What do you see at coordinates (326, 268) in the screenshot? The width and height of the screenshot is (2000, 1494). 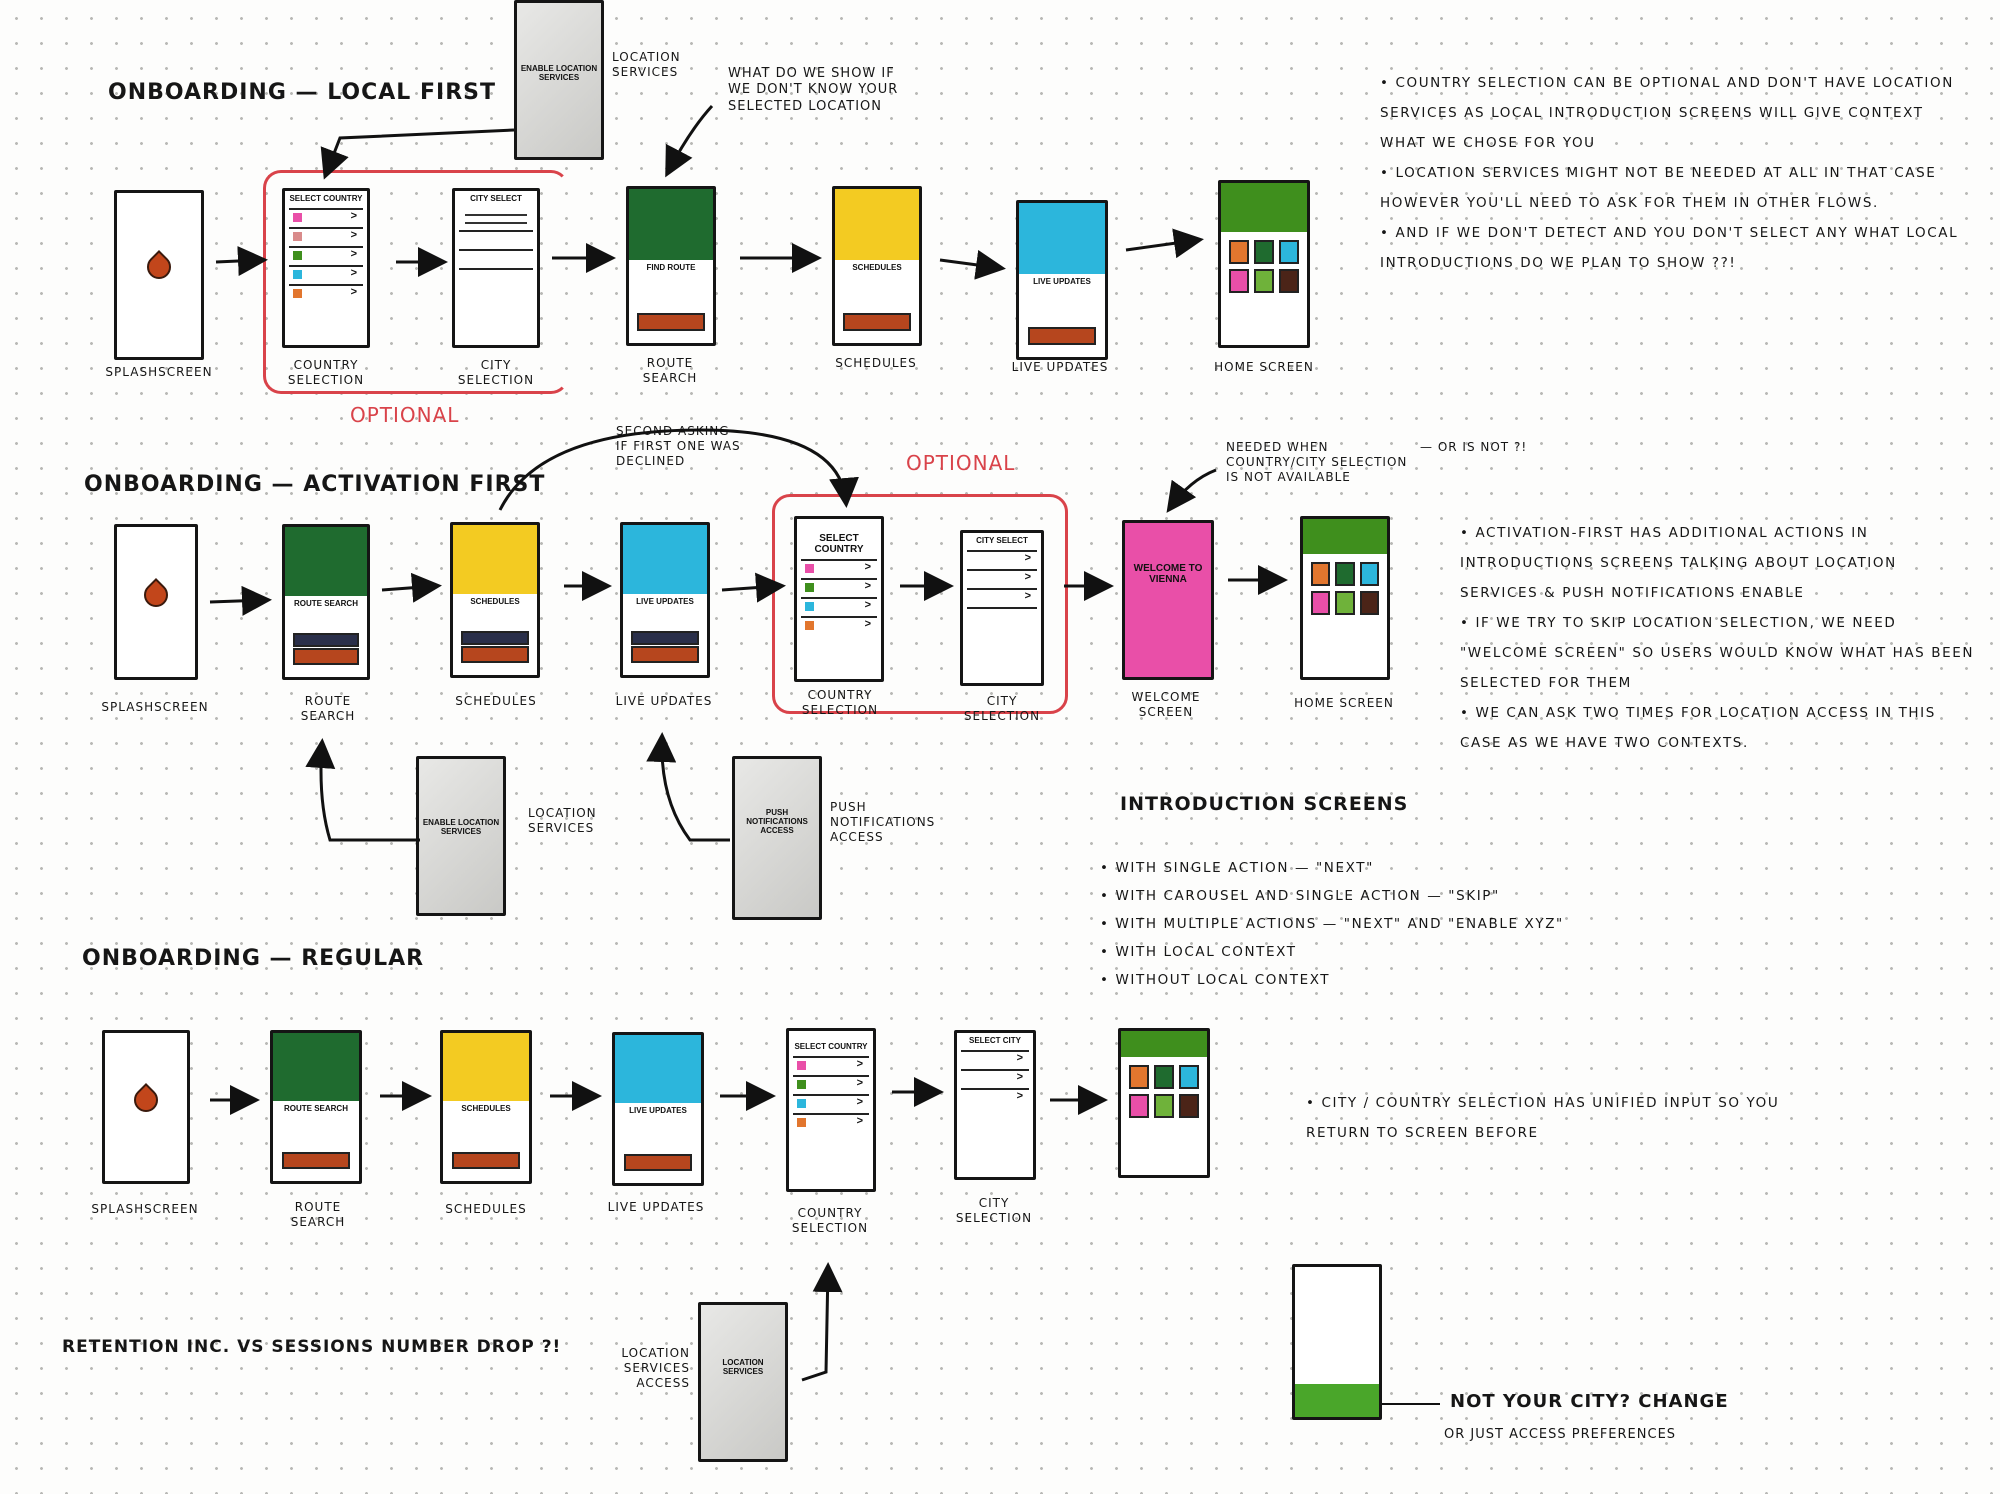 I see `screen-country-selection: Select country > > > > >` at bounding box center [326, 268].